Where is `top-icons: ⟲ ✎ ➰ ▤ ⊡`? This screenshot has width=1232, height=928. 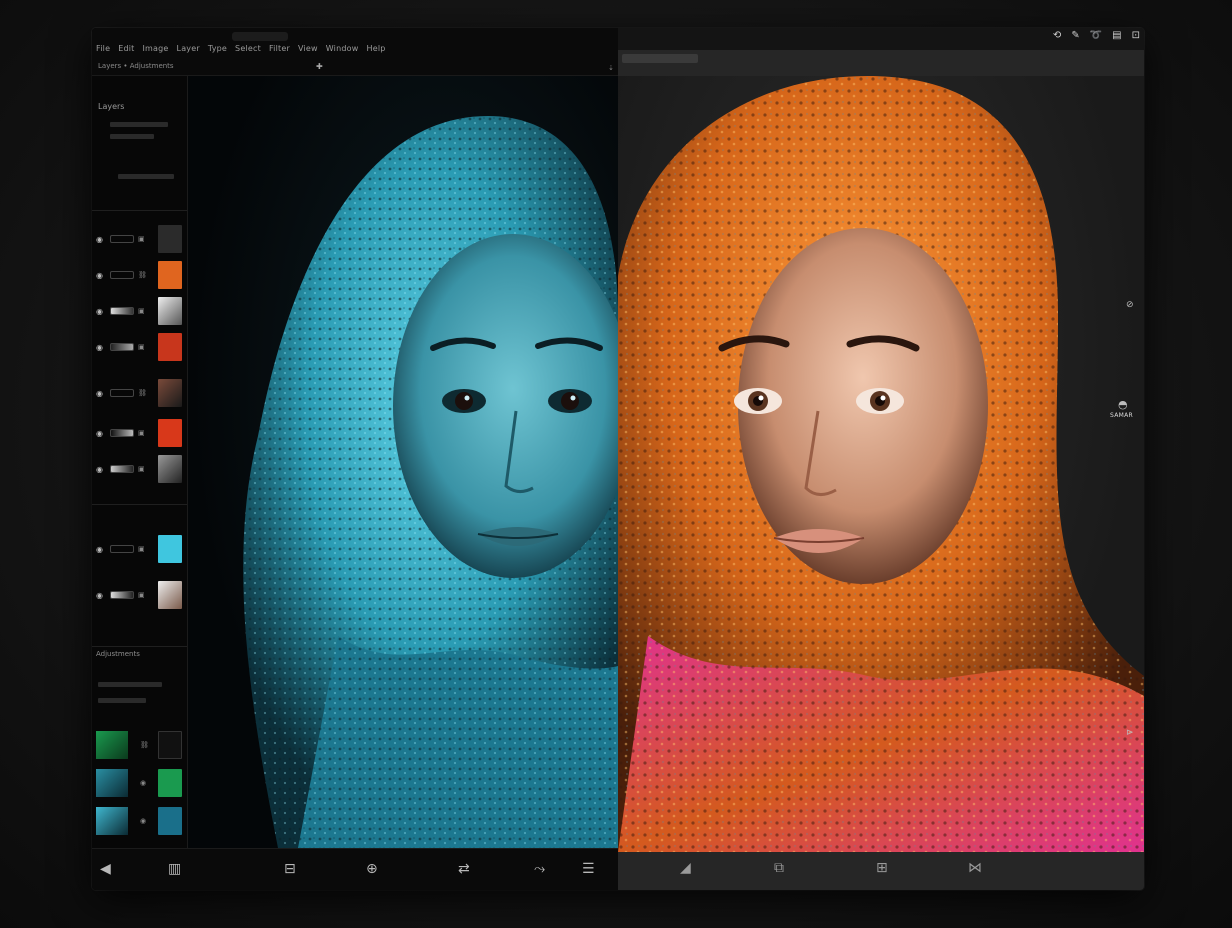 top-icons: ⟲ ✎ ➰ ▤ ⊡ is located at coordinates (1096, 35).